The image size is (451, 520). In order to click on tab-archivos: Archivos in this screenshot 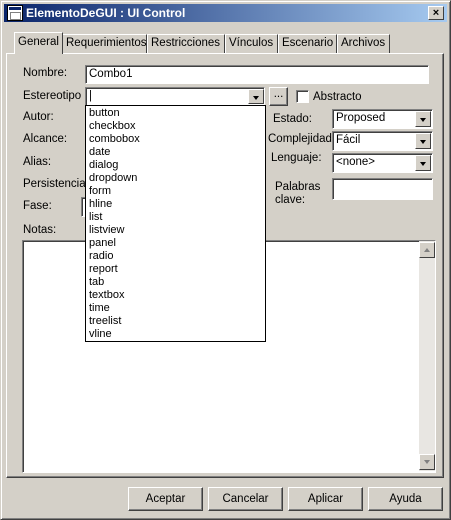, I will do `click(363, 43)`.